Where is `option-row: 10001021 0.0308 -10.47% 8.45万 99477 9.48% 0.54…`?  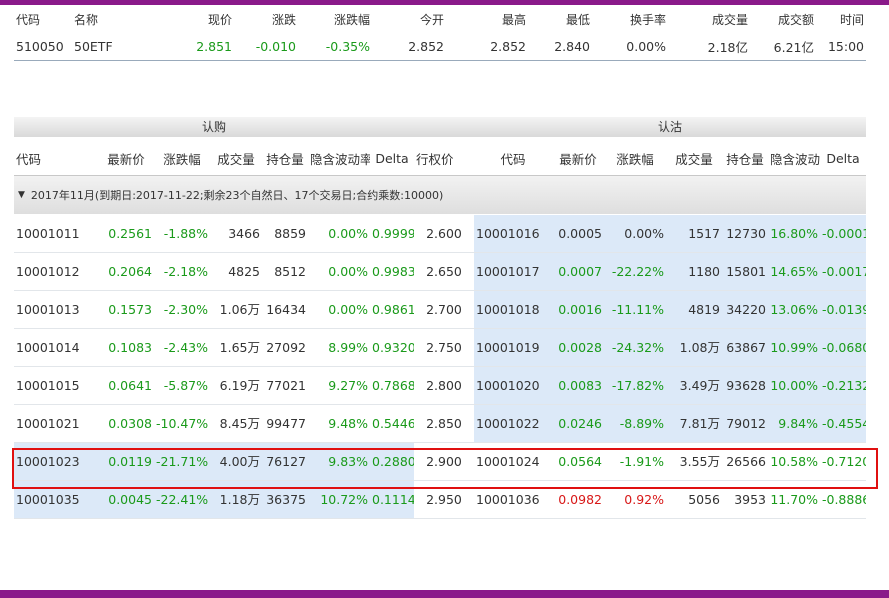 option-row: 10001021 0.0308 -10.47% 8.45万 99477 9.48% 0.54… is located at coordinates (440, 424).